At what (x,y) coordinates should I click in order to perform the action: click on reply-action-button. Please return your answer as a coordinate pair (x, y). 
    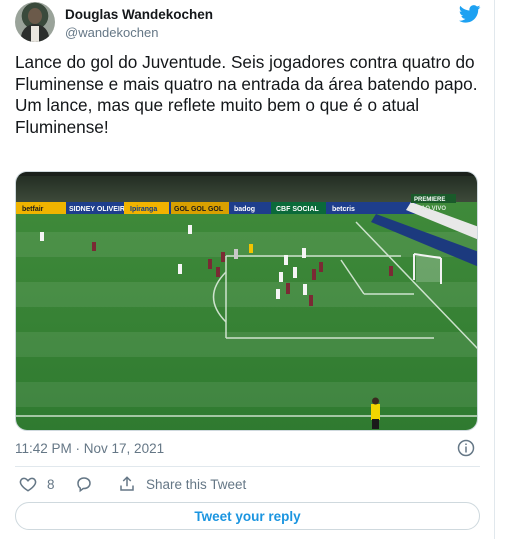
    Looking at the image, I should click on (84, 484).